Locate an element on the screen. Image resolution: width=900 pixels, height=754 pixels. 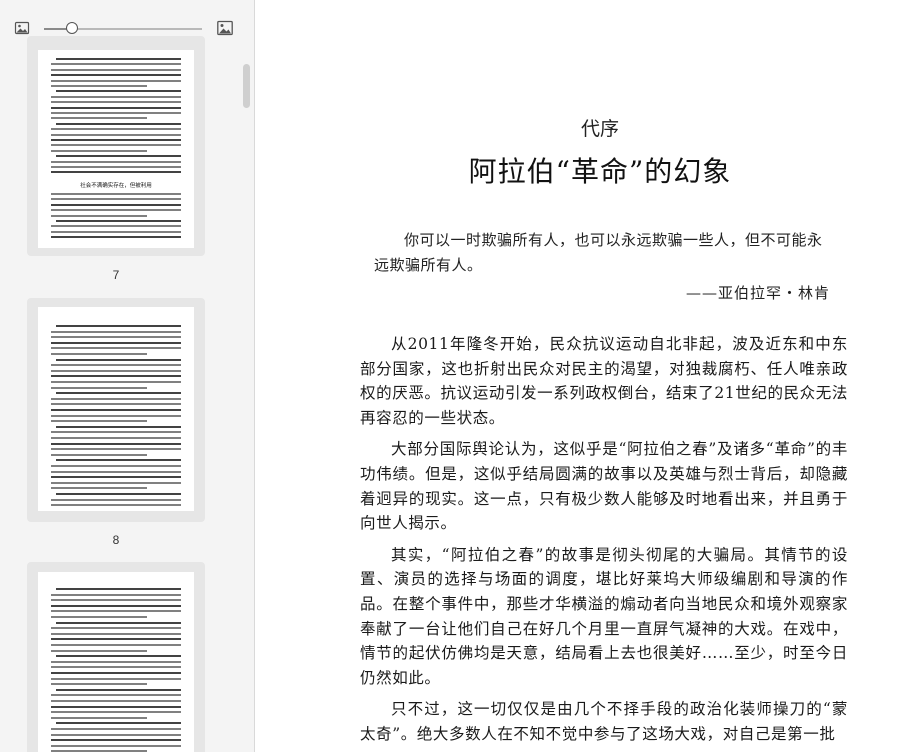
thumbnail-page-image is located at coordinates (116, 409).